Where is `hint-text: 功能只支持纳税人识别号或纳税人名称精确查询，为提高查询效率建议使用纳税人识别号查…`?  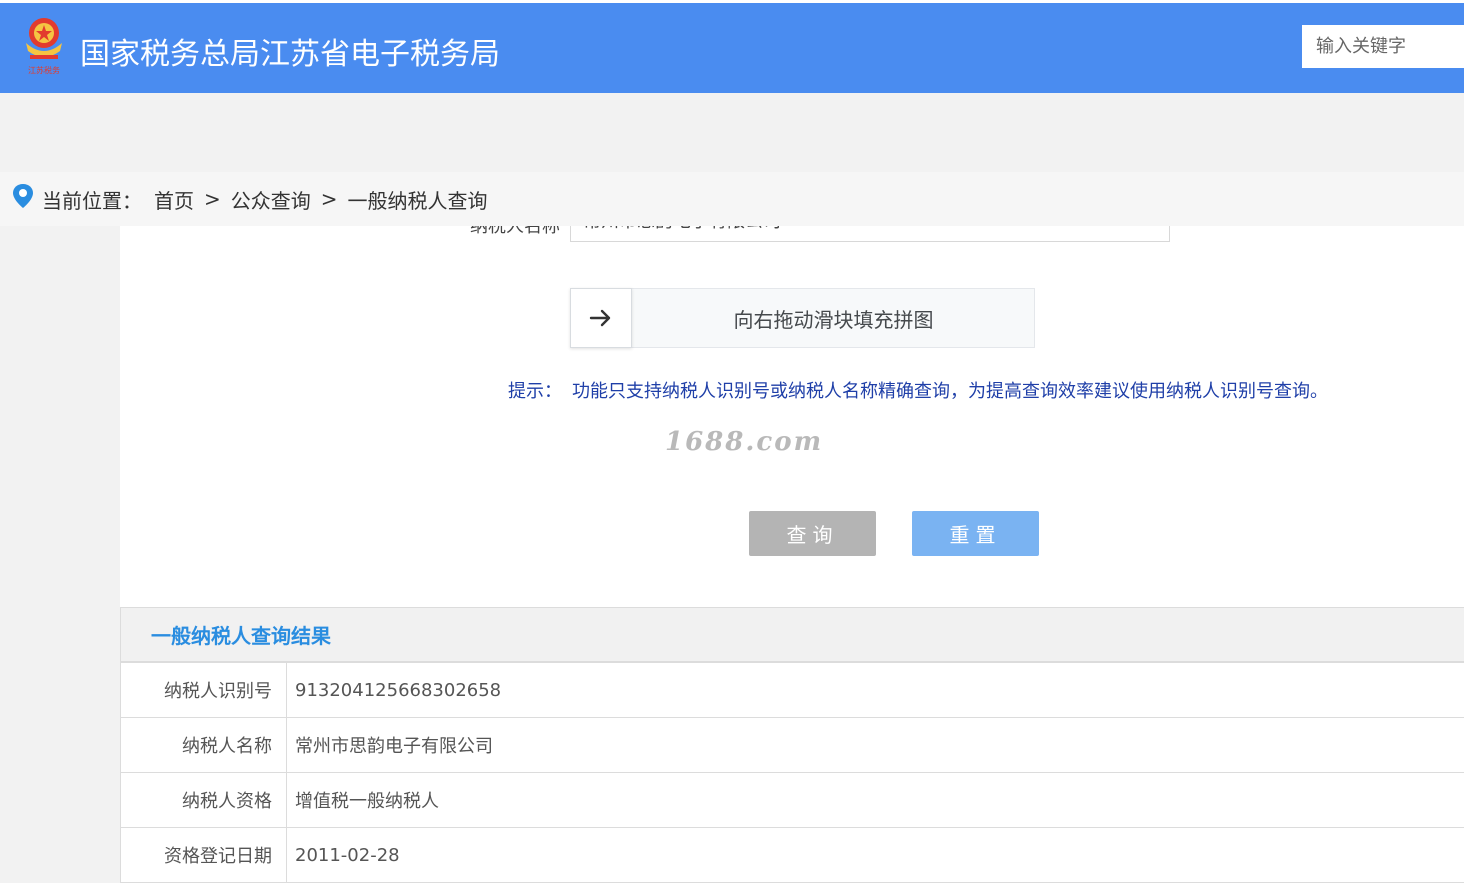 hint-text: 功能只支持纳税人识别号或纳税人名称精确查询，为提高查询效率建议使用纳税人识别号查… is located at coordinates (950, 391).